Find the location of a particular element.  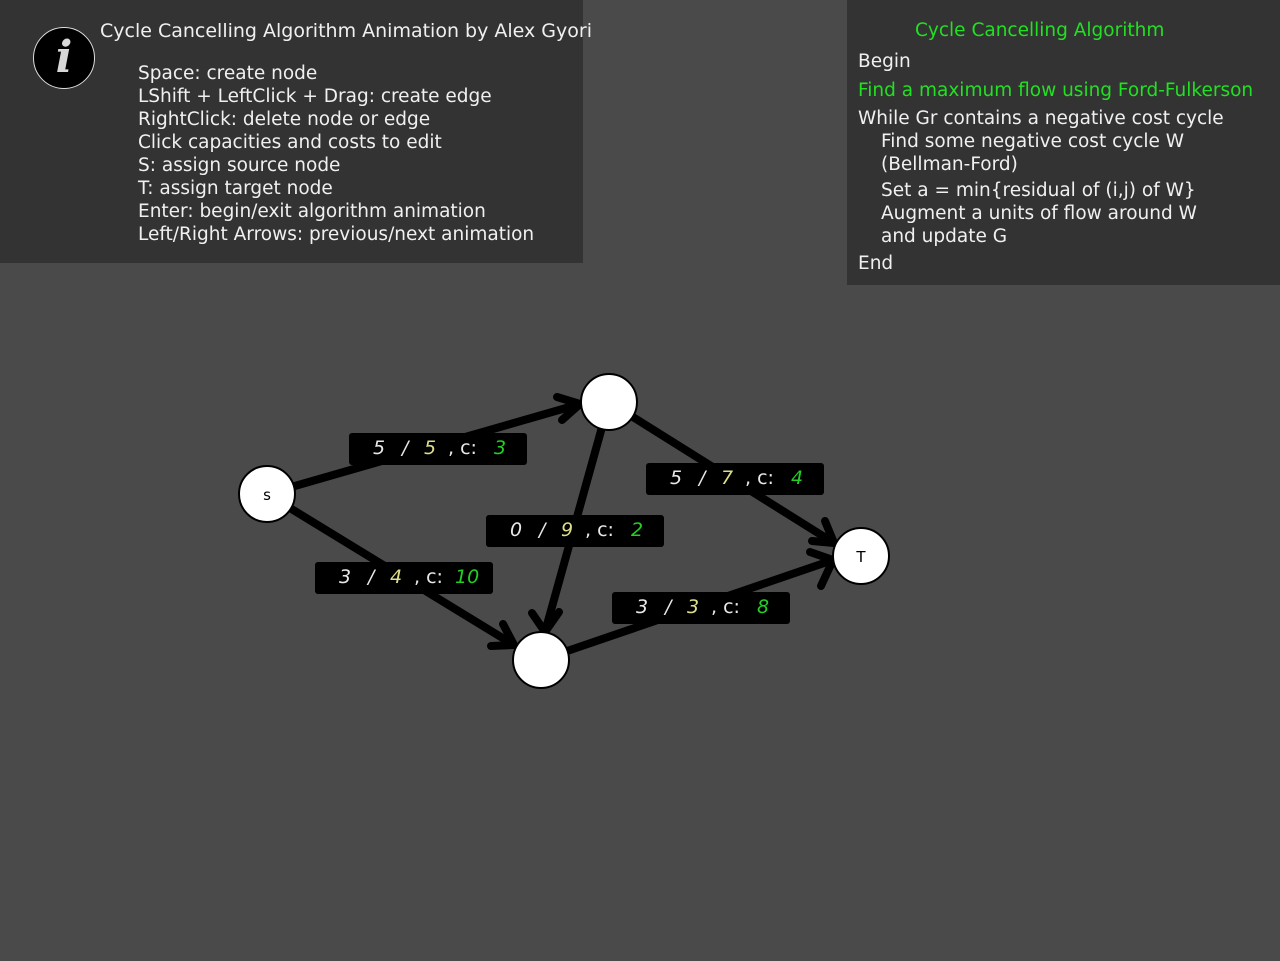

node-source: s is located at coordinates (267, 494).